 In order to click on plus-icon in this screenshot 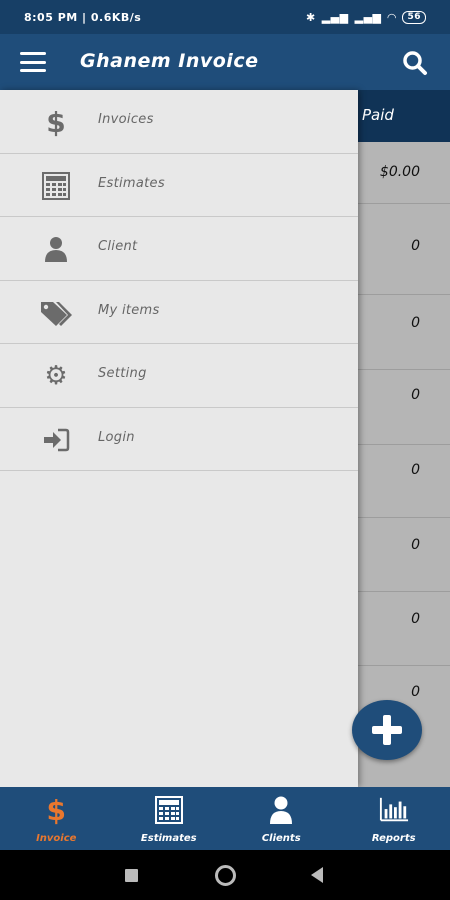, I will do `click(387, 730)`.